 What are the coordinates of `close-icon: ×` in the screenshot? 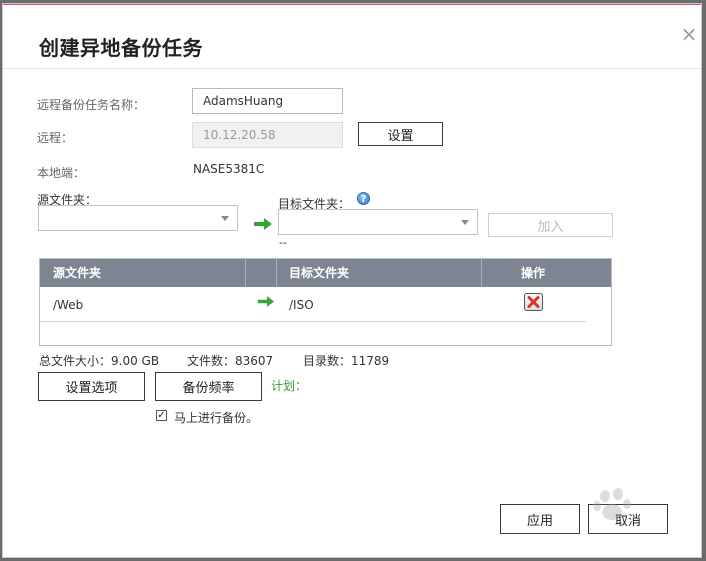 It's located at (689, 34).